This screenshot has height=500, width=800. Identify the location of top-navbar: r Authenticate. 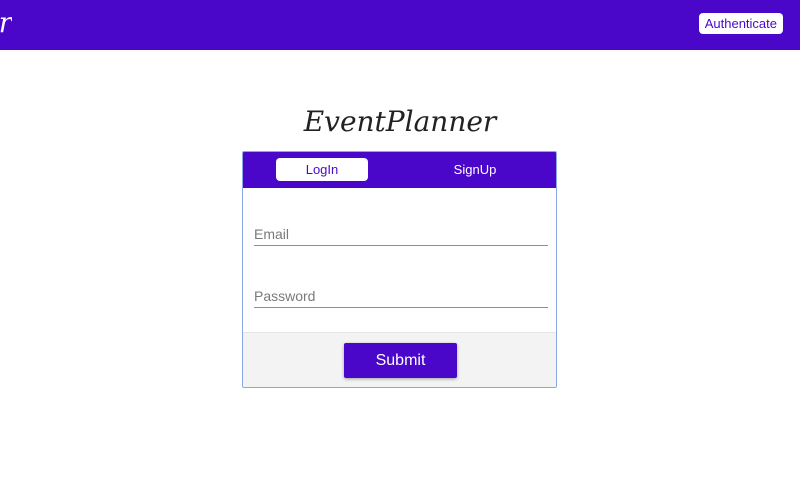
(400, 25).